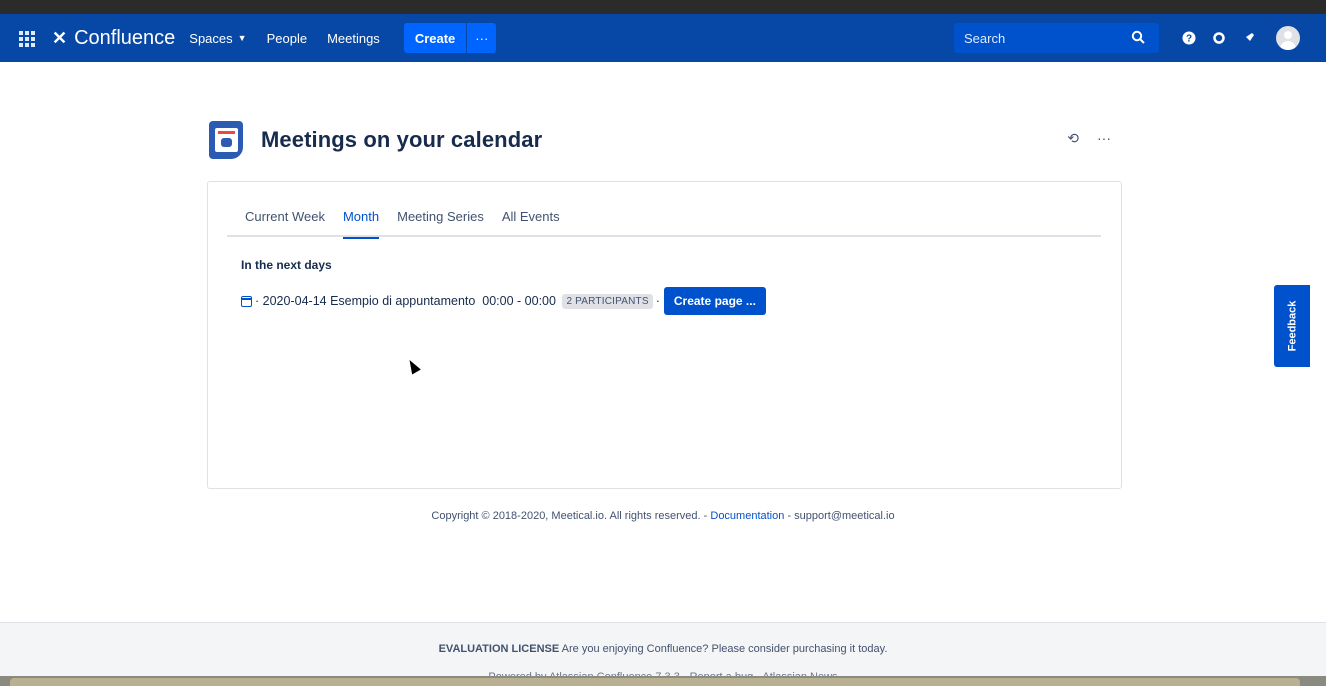  Describe the element at coordinates (402, 139) in the screenshot. I see `page-title: Meetings on your calendar` at that location.